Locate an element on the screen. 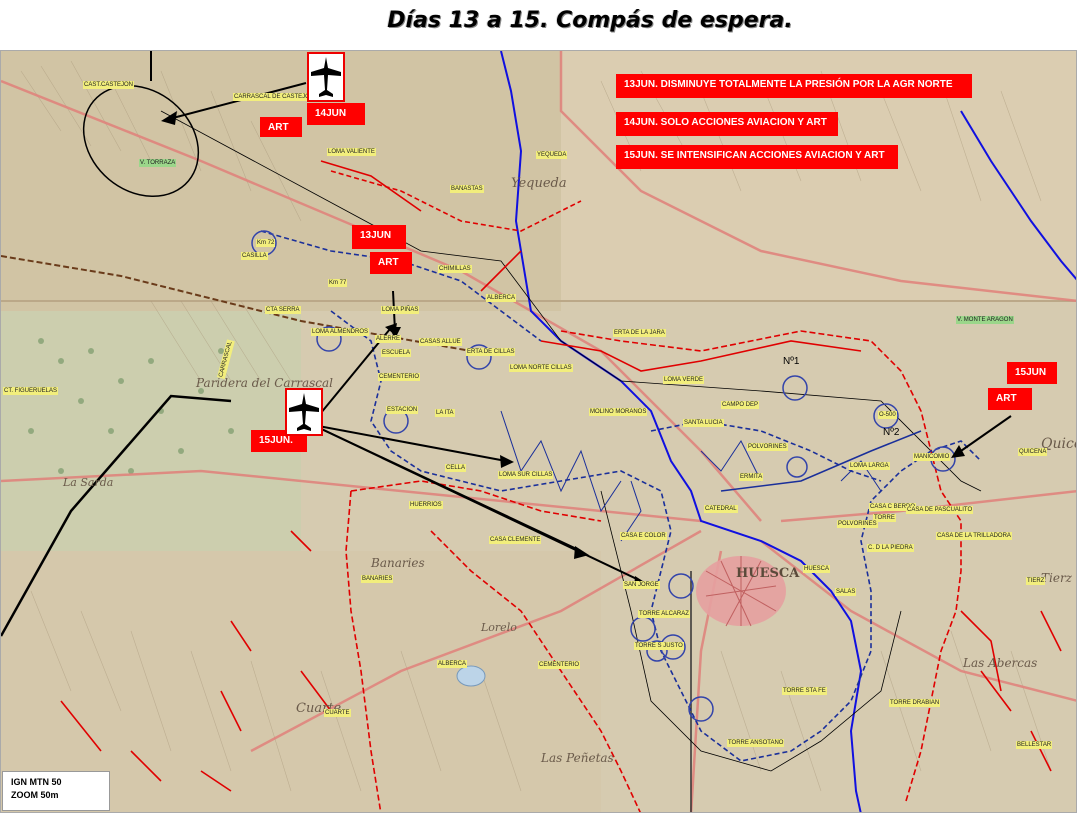 This screenshot has height=813, width=1077. place-label: V. TORRAZA is located at coordinates (158, 163).